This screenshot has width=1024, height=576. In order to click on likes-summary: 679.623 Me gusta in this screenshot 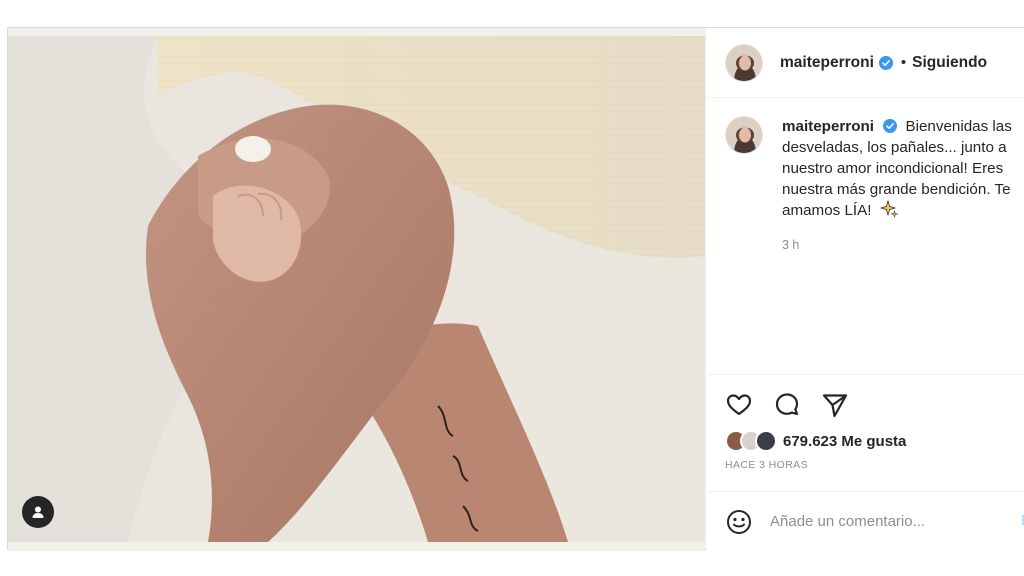, I will do `click(815, 441)`.